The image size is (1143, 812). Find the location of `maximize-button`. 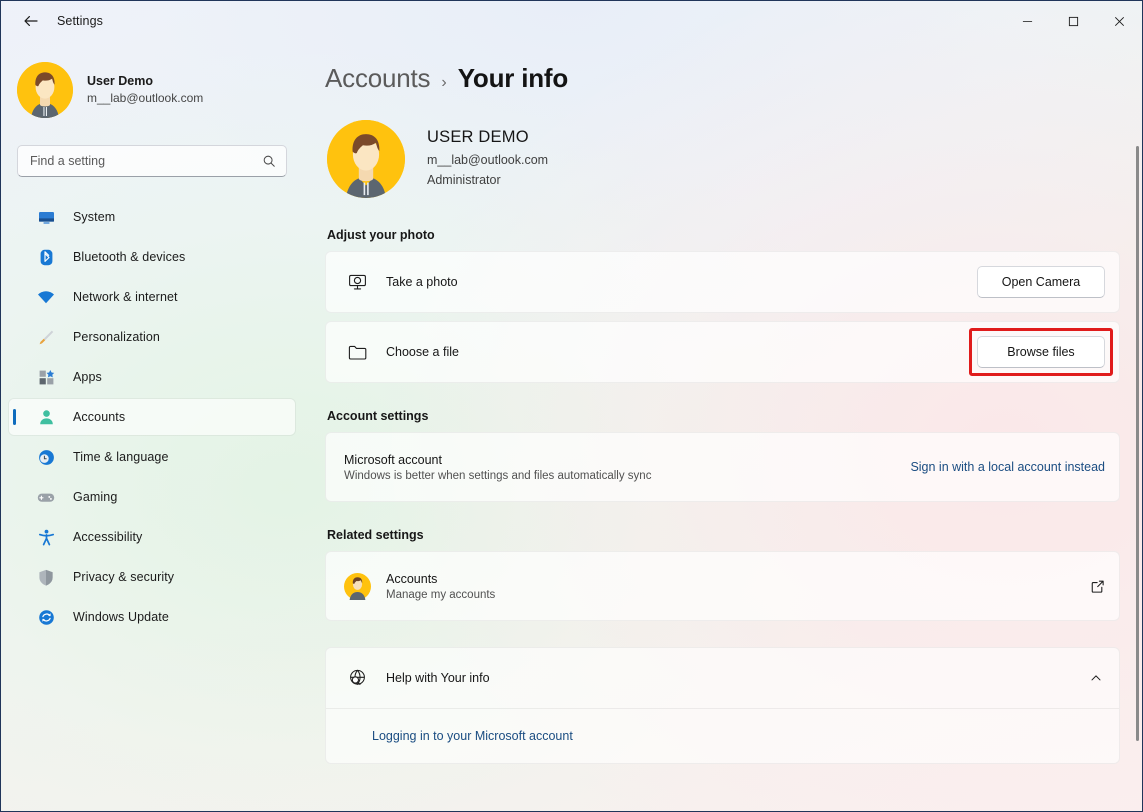

maximize-button is located at coordinates (1073, 21).